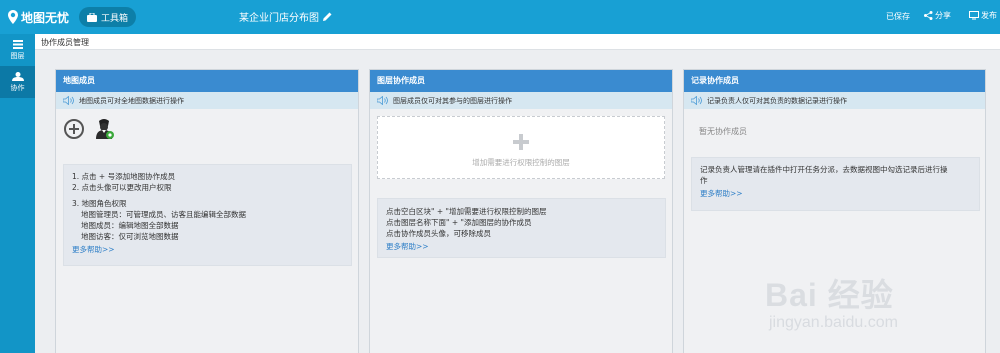  I want to click on top-bar: 地图无忧 工具箱 某企业门店分布图 已保存 分享 发布, so click(500, 17).